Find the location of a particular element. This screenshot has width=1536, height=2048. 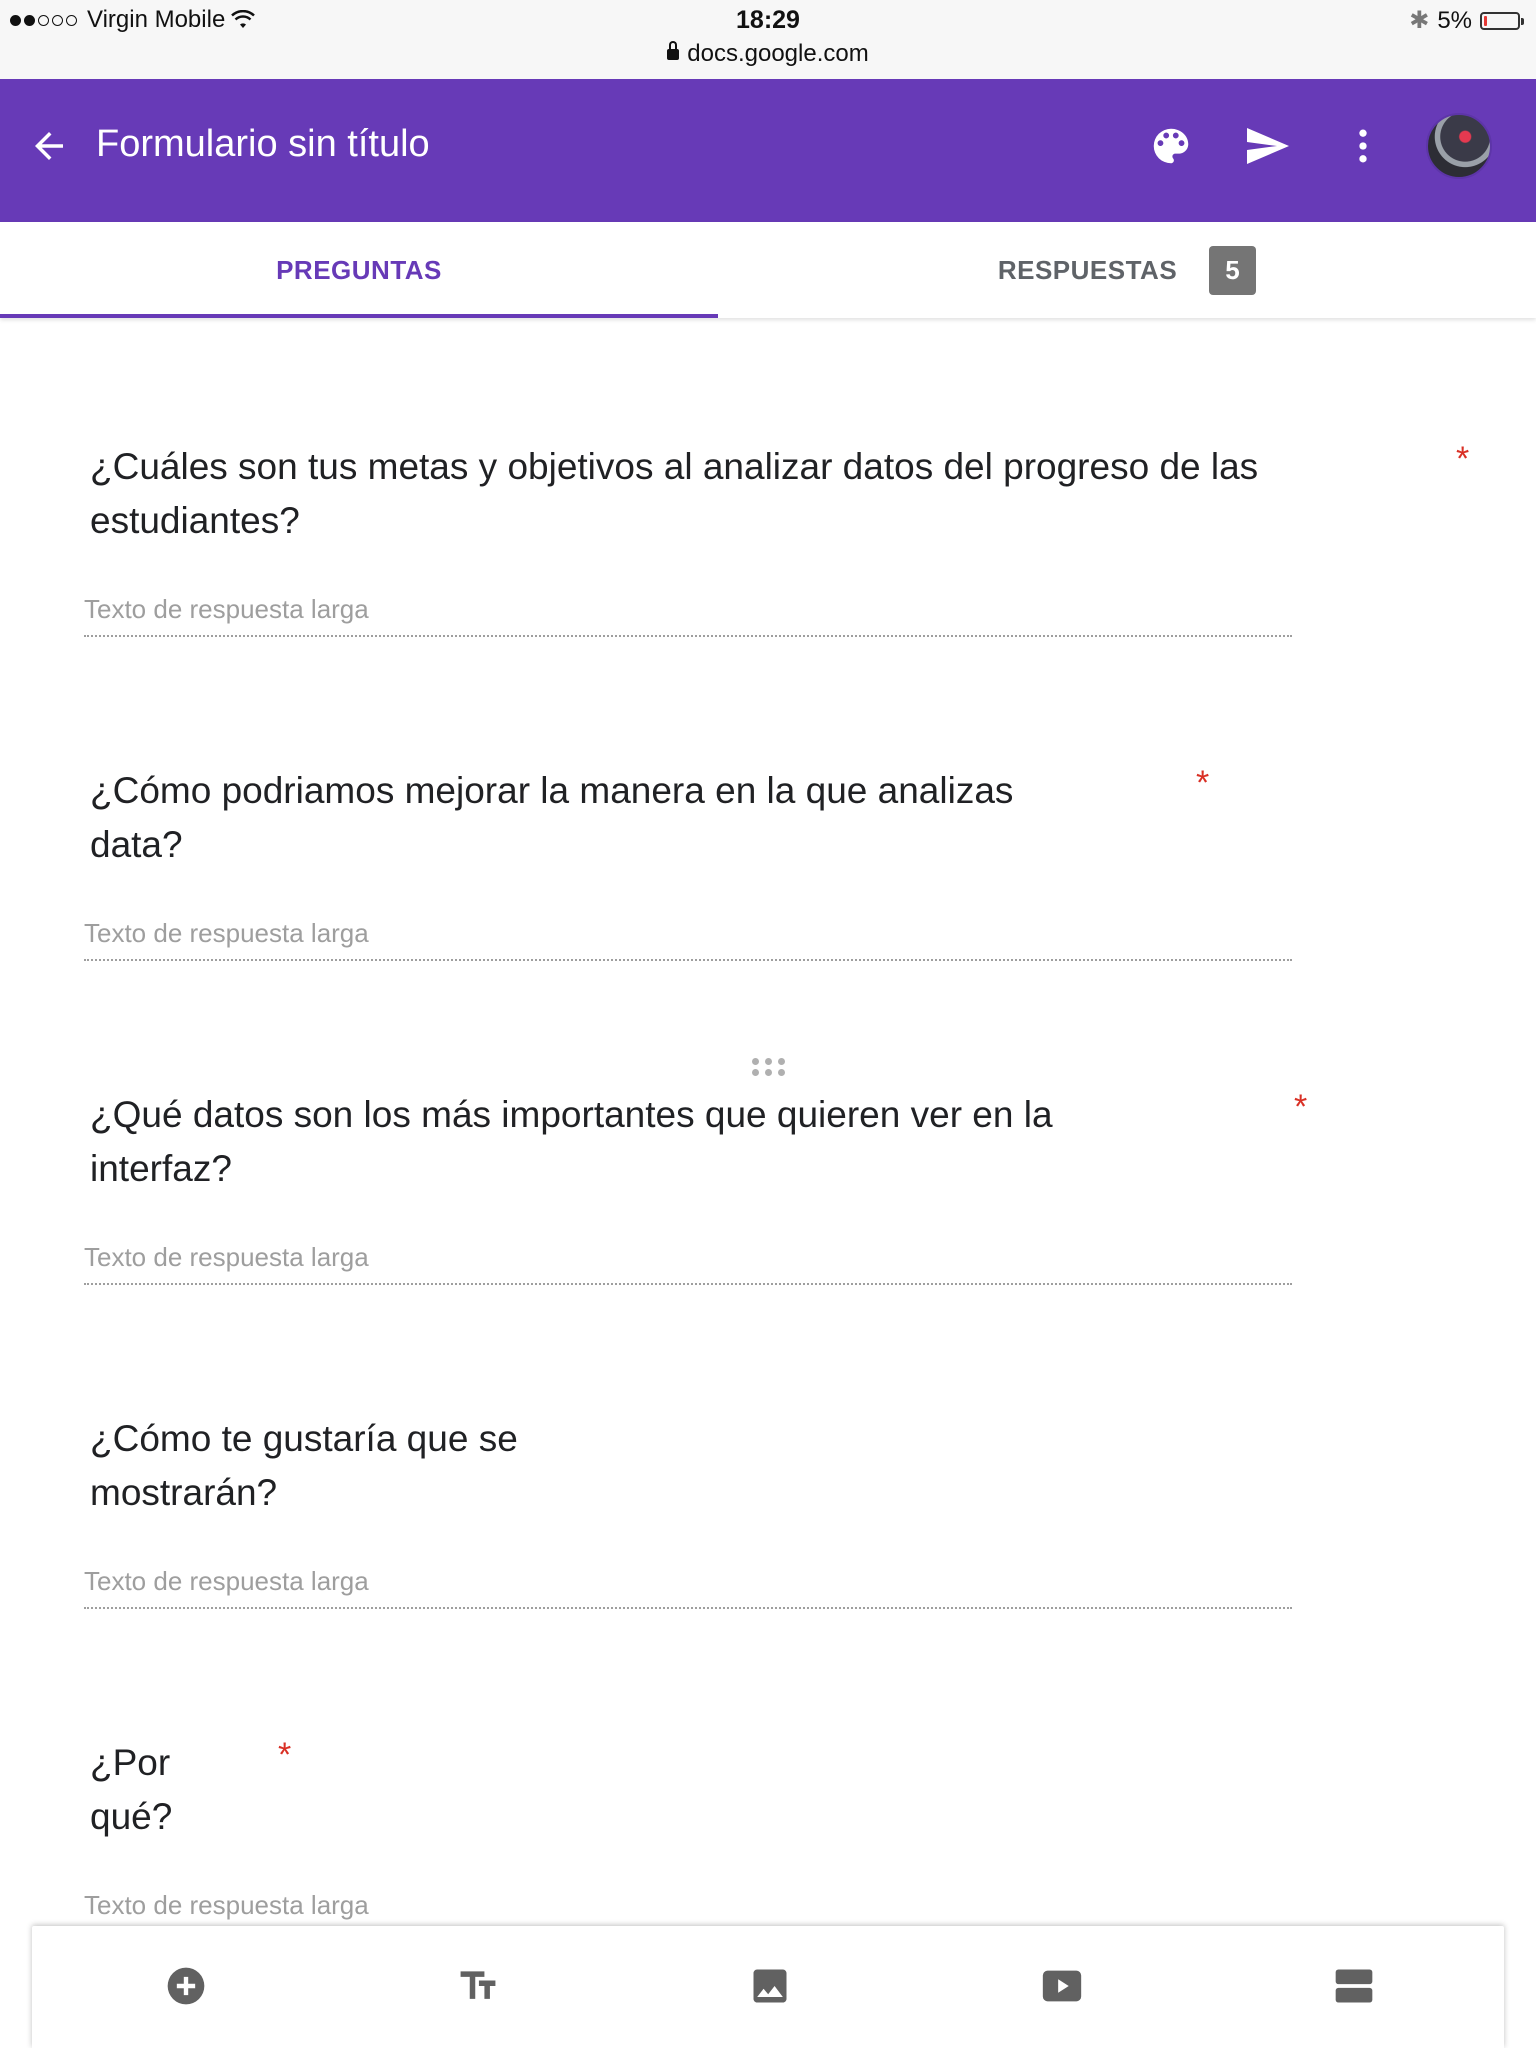

question-title: ¿Por qué? is located at coordinates (131, 1789).